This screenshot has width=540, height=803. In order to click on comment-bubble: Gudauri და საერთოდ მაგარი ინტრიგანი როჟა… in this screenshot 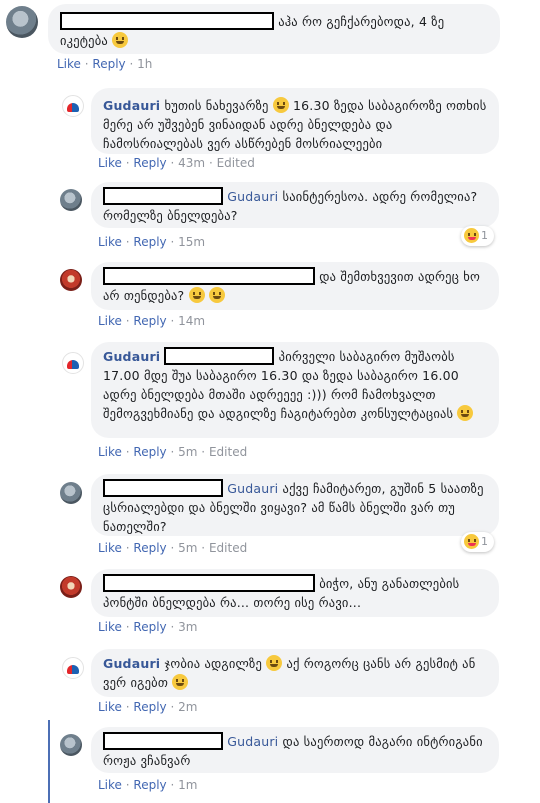, I will do `click(295, 750)`.